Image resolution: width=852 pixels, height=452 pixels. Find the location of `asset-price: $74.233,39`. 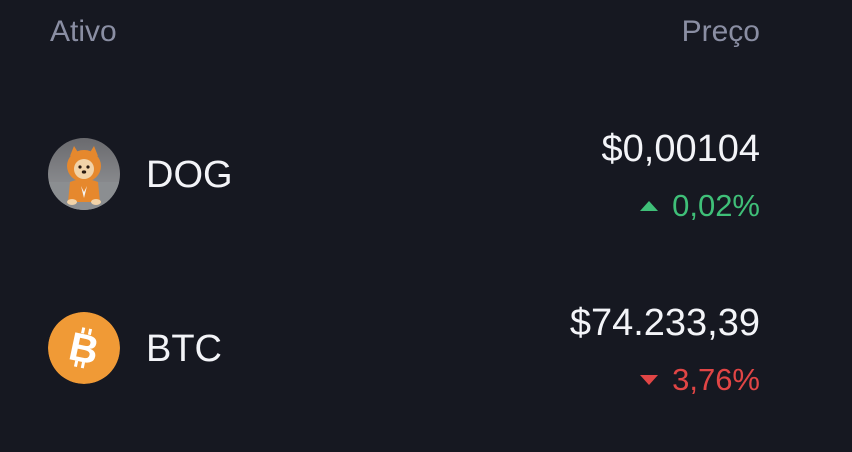

asset-price: $74.233,39 is located at coordinates (664, 323).